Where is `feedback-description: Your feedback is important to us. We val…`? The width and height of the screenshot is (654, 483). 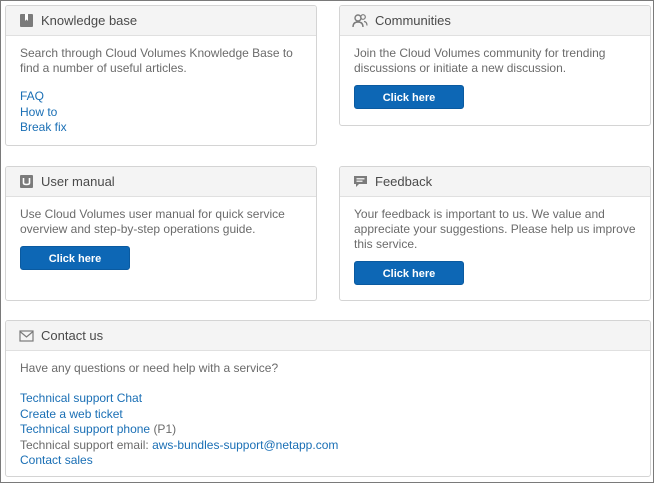 feedback-description: Your feedback is important to us. We val… is located at coordinates (495, 229).